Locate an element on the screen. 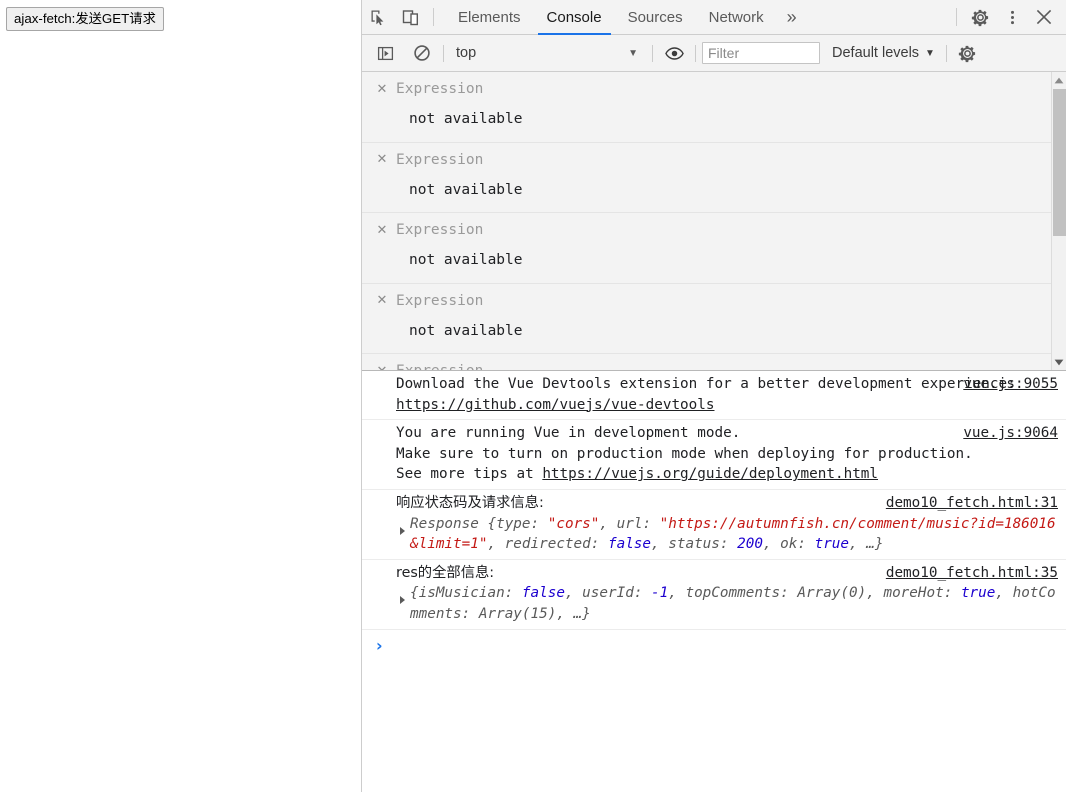  log-levels-select: Default levels ▼ is located at coordinates (883, 53).